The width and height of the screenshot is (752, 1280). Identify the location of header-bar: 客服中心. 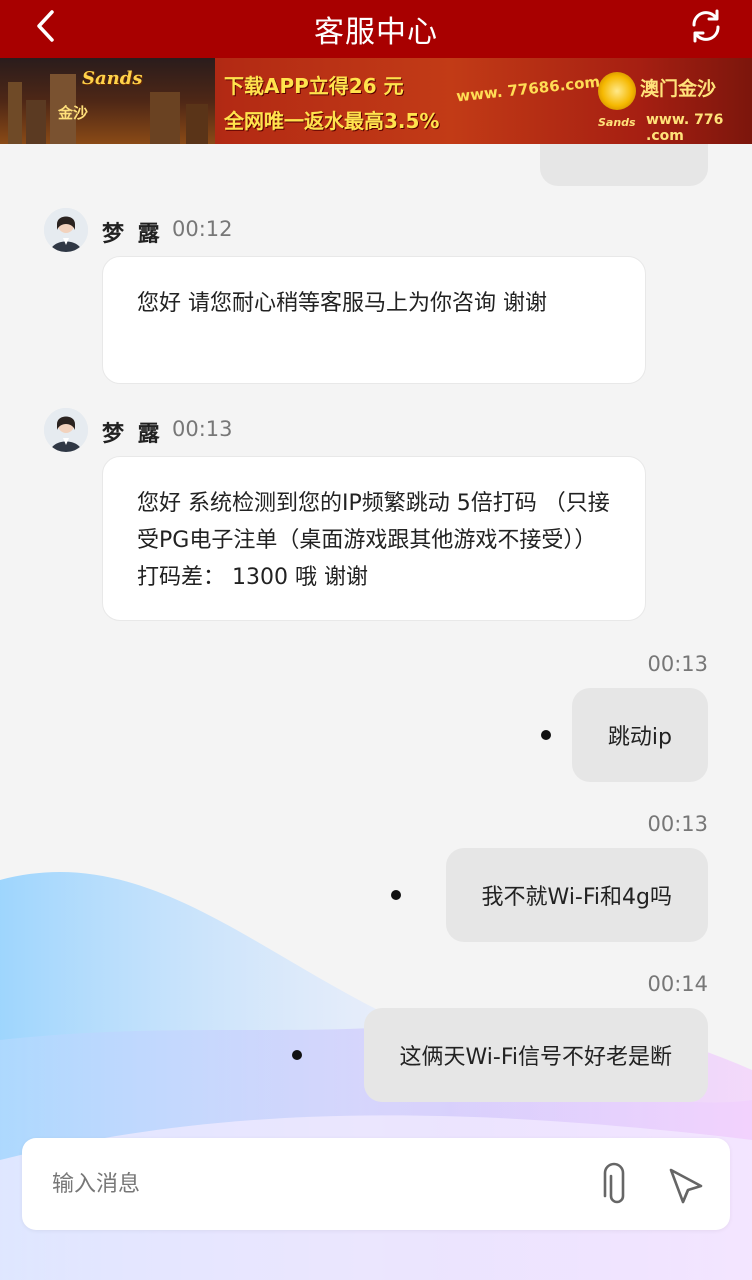
(376, 29).